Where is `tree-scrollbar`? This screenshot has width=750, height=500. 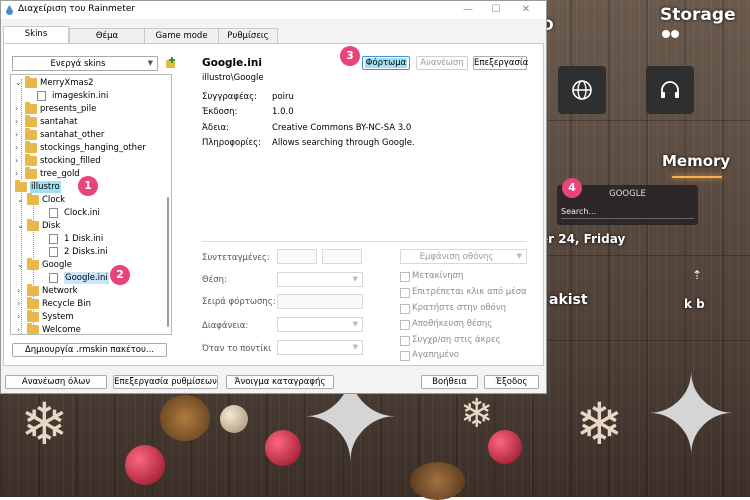
tree-scrollbar is located at coordinates (168, 204).